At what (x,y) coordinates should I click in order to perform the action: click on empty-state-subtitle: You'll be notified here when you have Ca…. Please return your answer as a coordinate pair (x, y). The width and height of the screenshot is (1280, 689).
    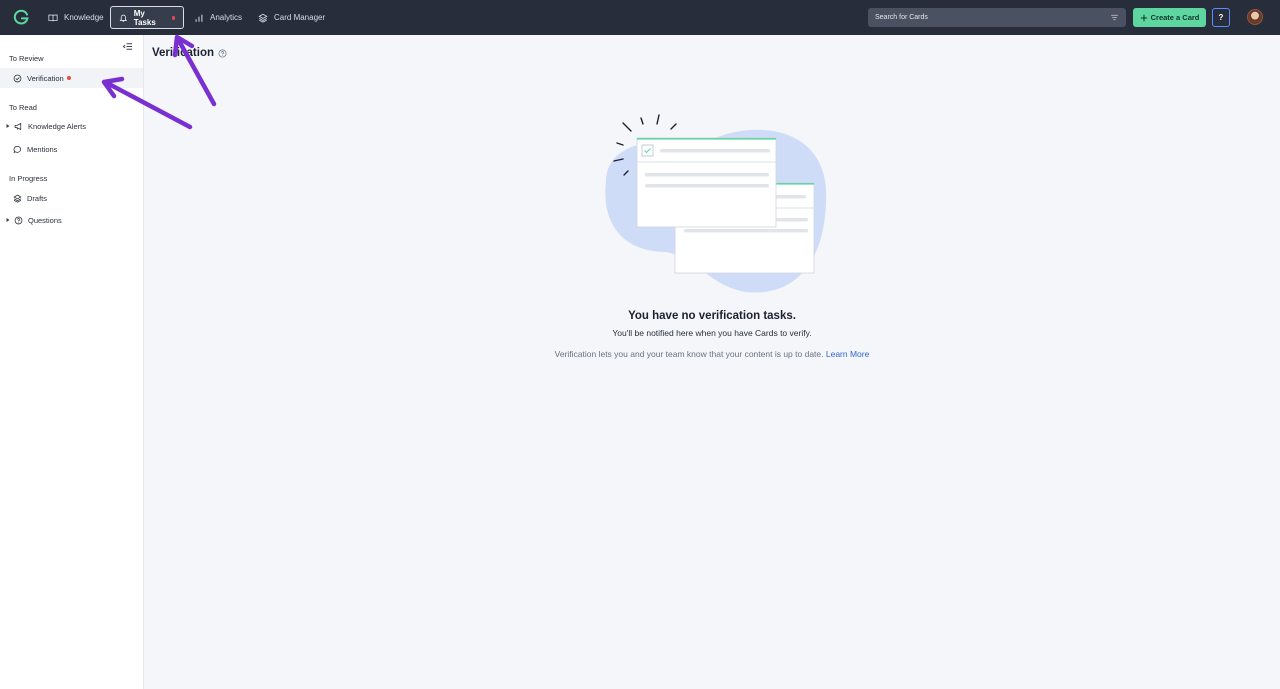
    Looking at the image, I should click on (712, 333).